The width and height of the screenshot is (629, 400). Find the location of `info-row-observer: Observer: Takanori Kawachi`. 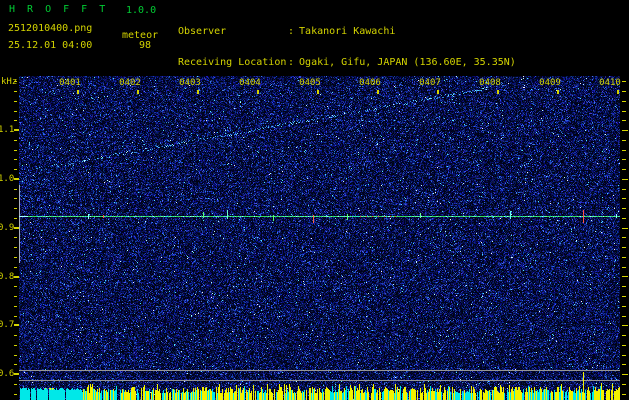

info-row-observer: Observer: Takanori Kawachi is located at coordinates (347, 31).